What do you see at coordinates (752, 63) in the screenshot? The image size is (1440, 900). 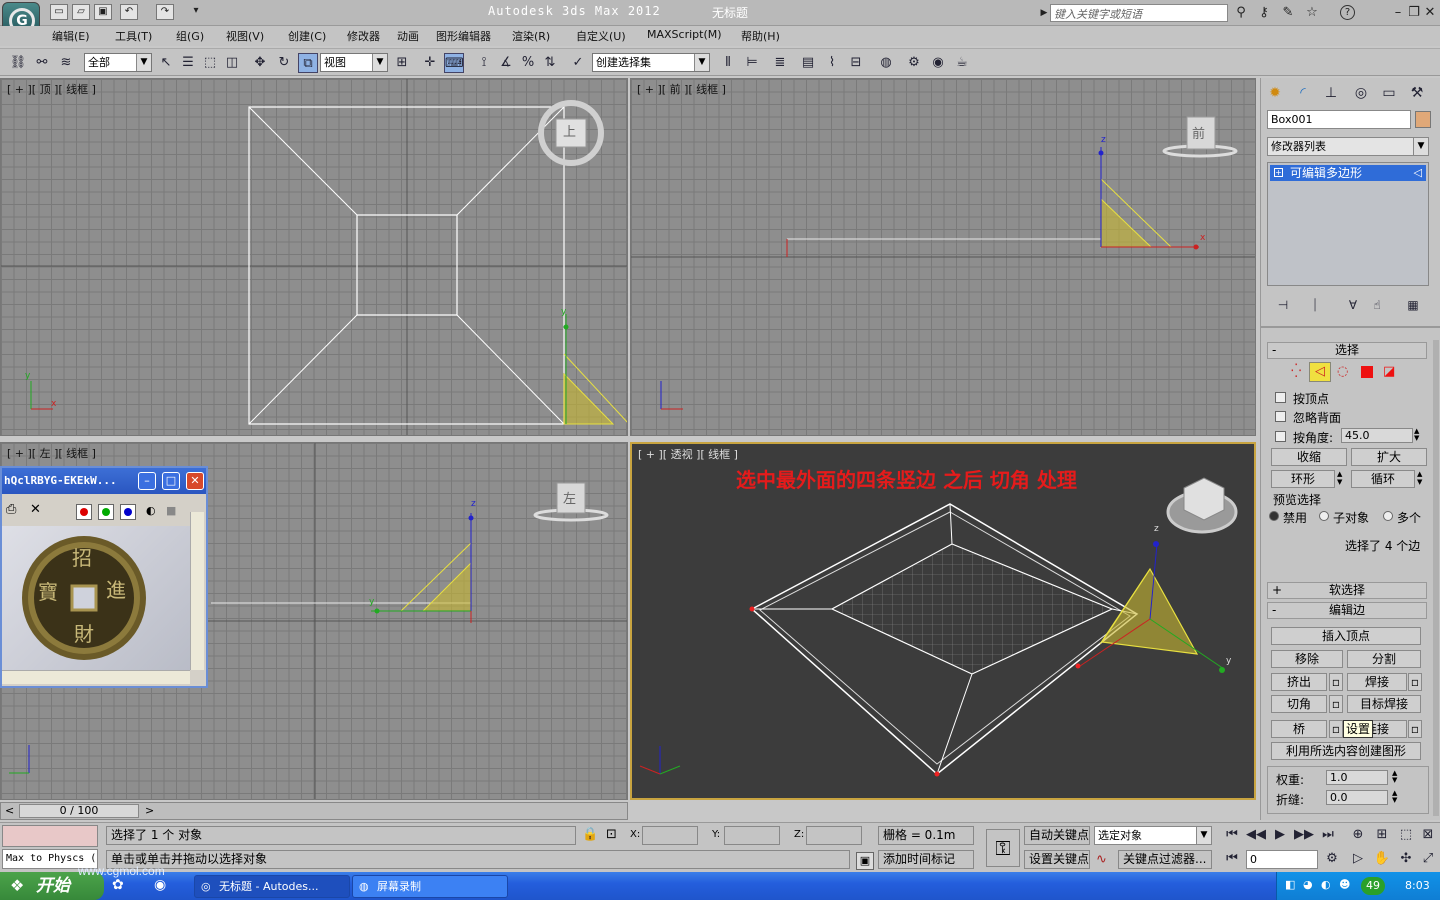 I see `align-icon: ⊨` at bounding box center [752, 63].